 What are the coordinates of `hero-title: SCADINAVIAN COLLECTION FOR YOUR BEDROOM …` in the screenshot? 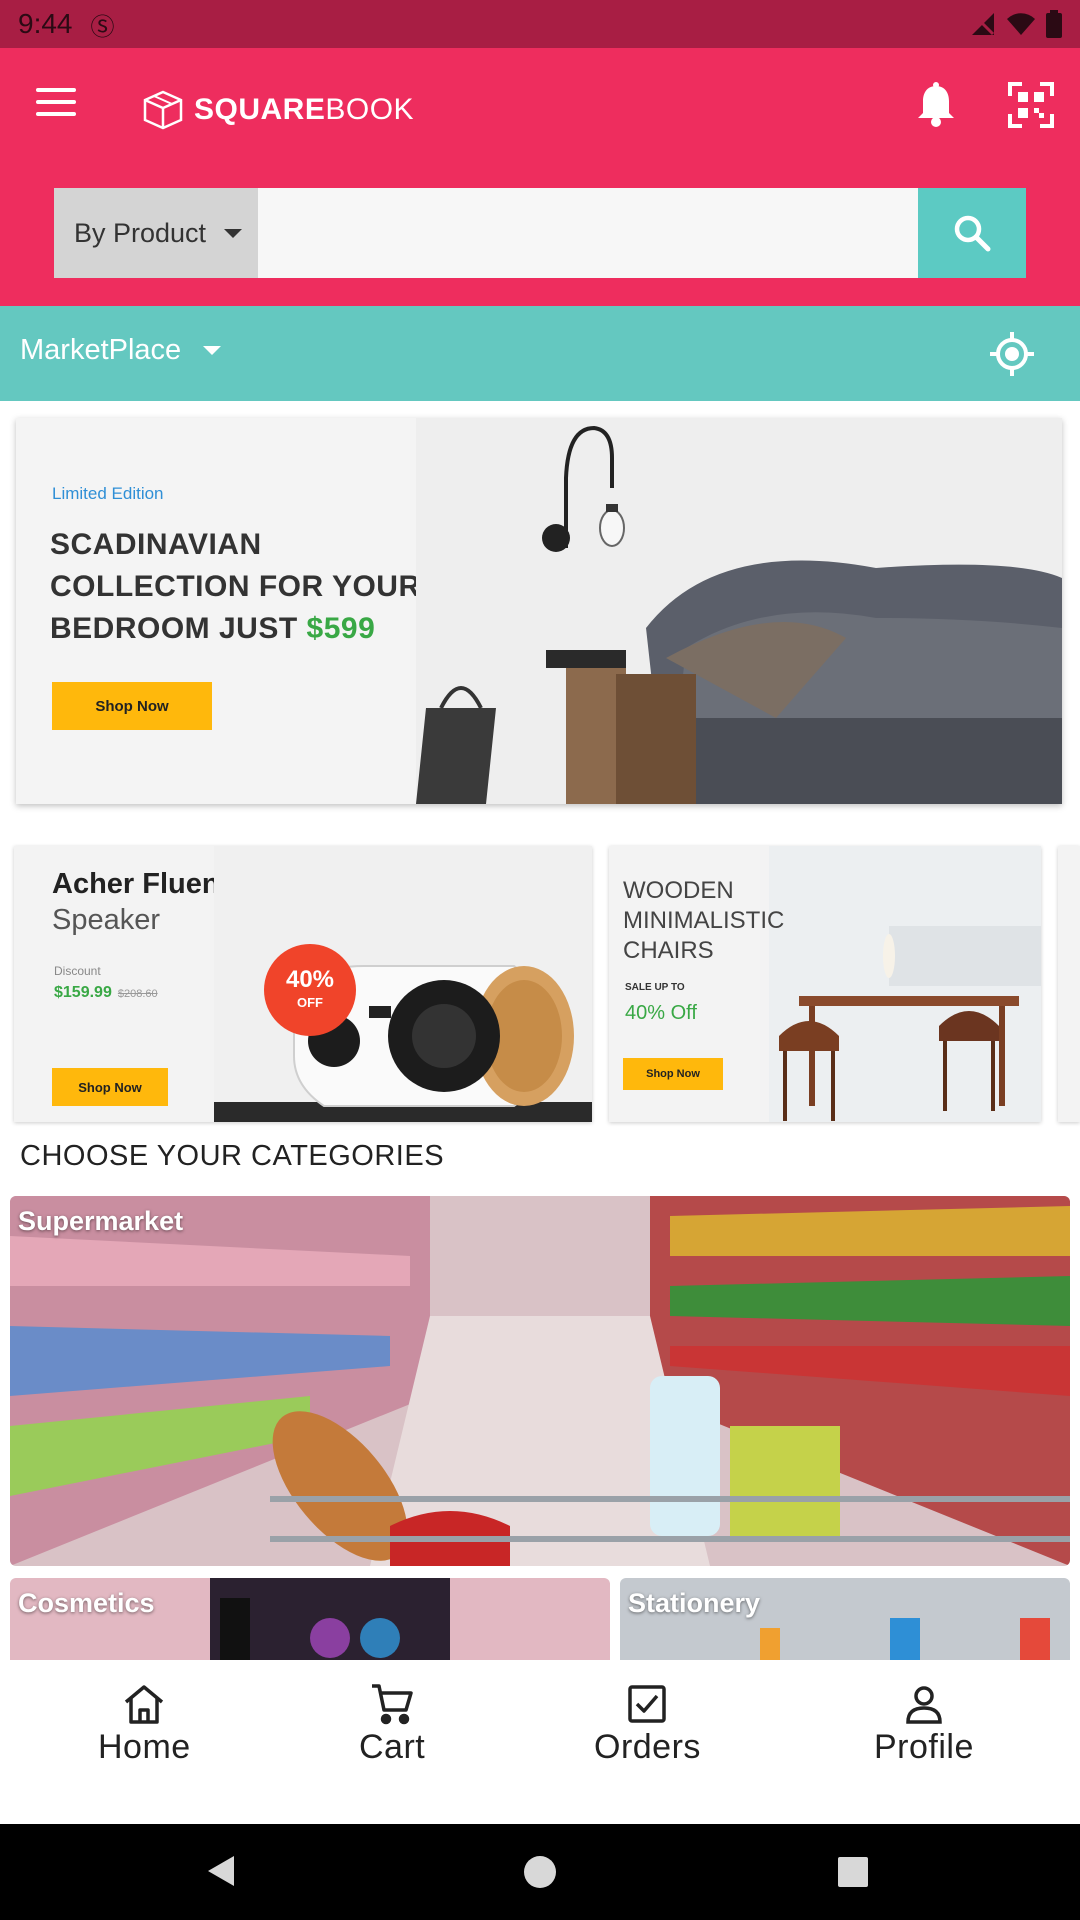 It's located at (260, 587).